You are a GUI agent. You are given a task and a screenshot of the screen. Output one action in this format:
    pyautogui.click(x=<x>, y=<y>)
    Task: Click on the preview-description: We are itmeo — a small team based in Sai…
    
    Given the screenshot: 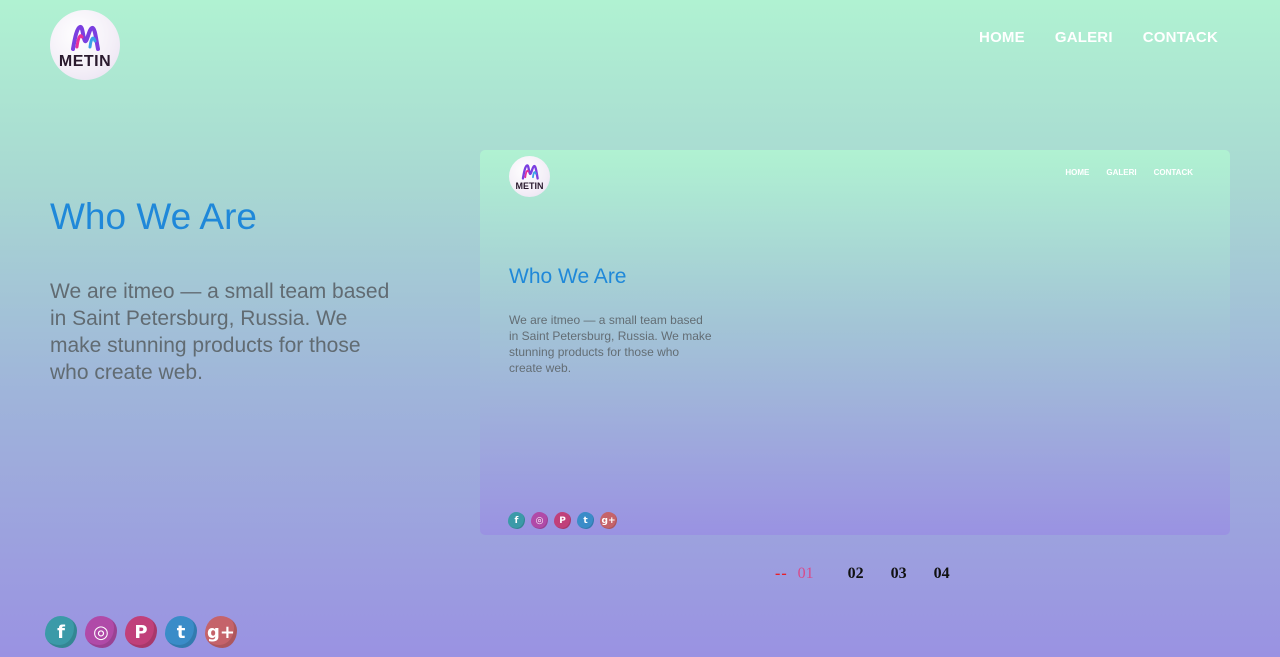 What is the action you would take?
    pyautogui.click(x=610, y=344)
    